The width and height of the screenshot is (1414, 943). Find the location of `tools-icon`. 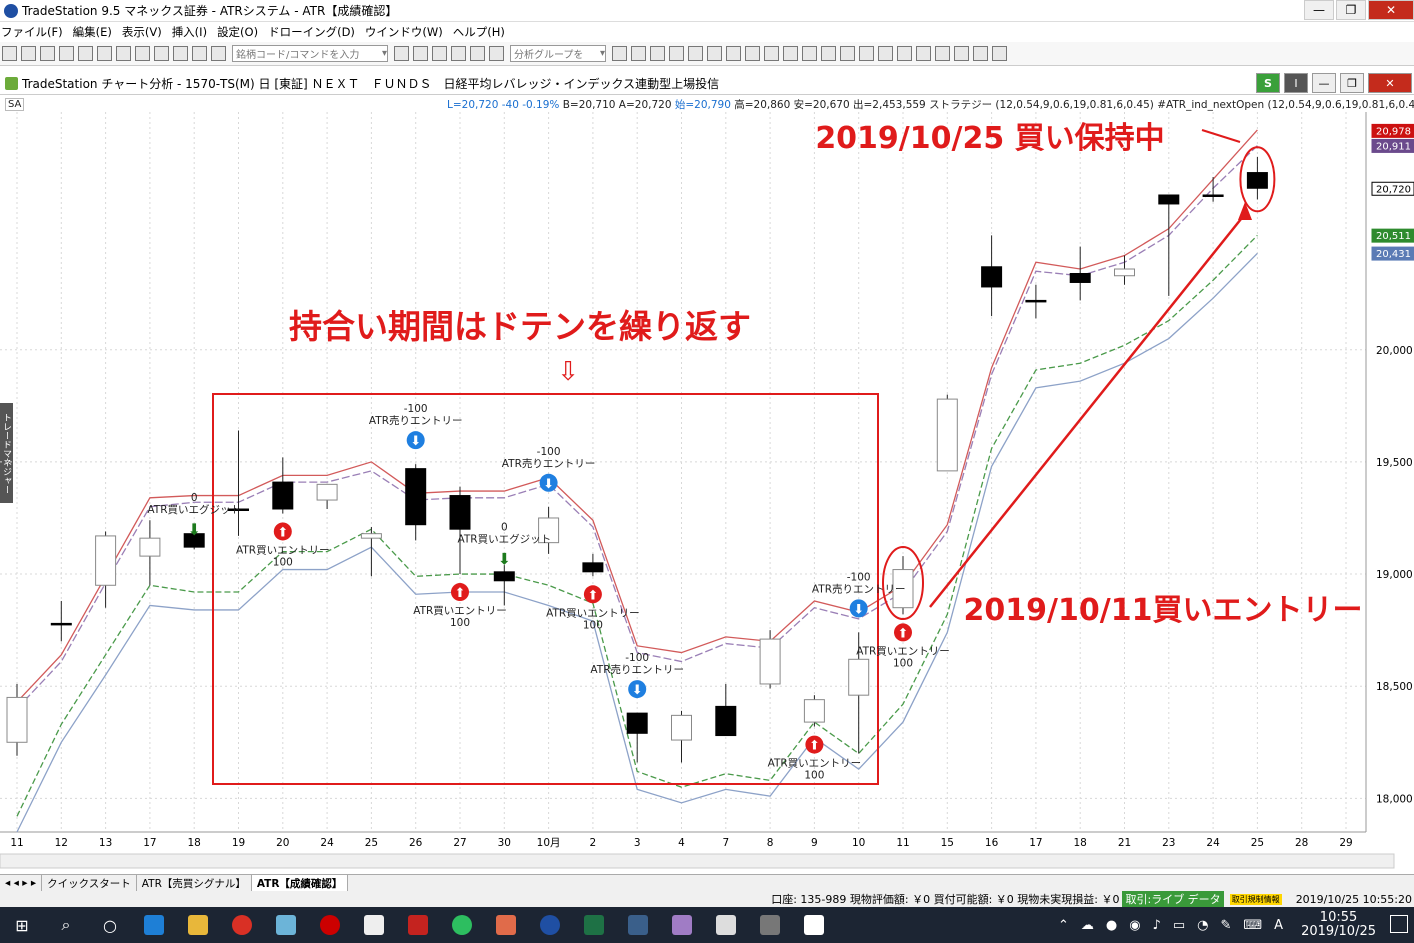

tools-icon is located at coordinates (961, 53).